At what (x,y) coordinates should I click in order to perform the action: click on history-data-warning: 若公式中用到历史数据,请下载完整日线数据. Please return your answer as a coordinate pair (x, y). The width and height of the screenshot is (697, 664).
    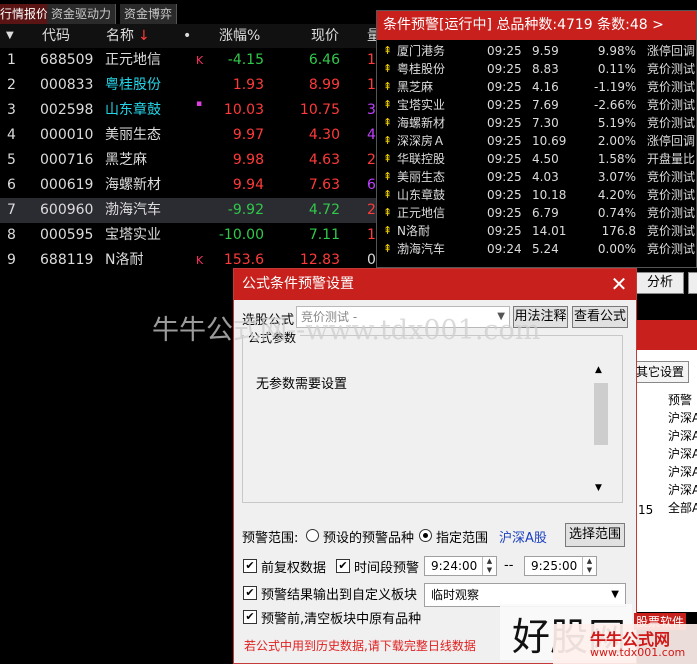
    Looking at the image, I should click on (360, 646).